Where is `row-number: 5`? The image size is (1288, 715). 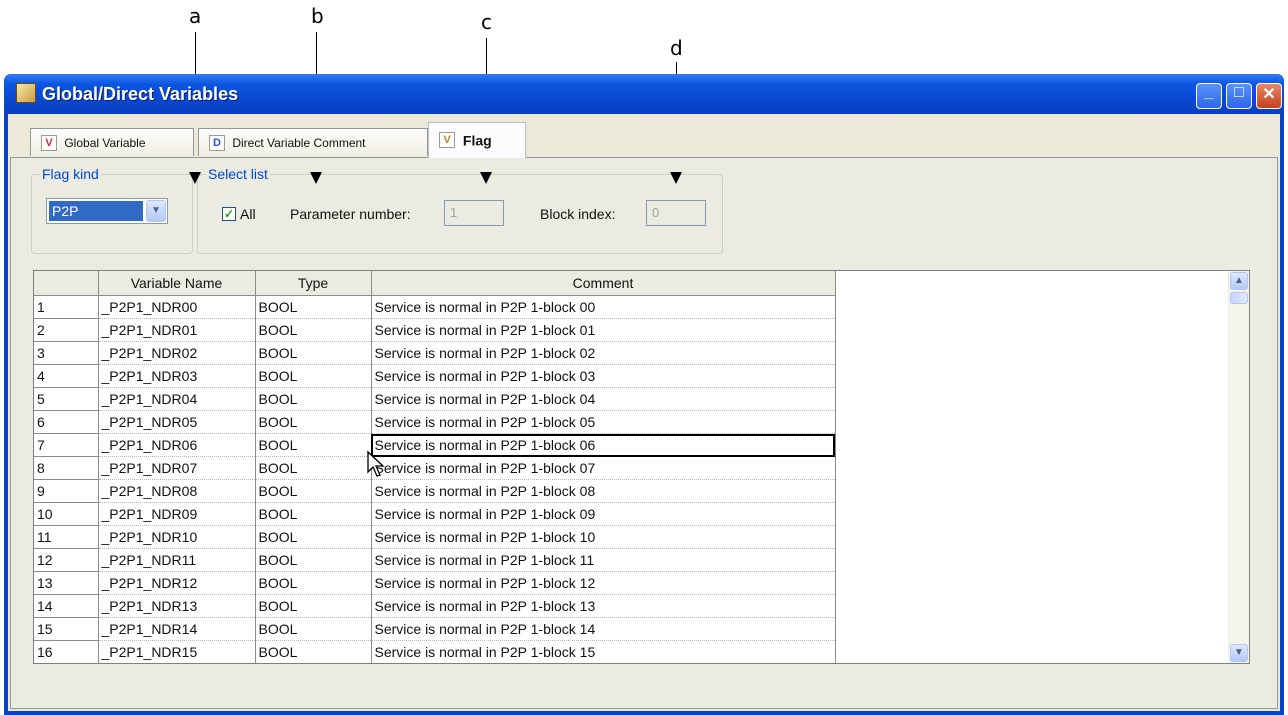 row-number: 5 is located at coordinates (66, 399).